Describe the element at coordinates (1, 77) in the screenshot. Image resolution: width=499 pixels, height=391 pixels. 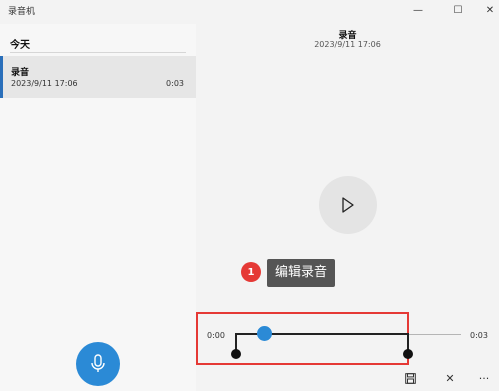
I see `selection-indicator` at that location.